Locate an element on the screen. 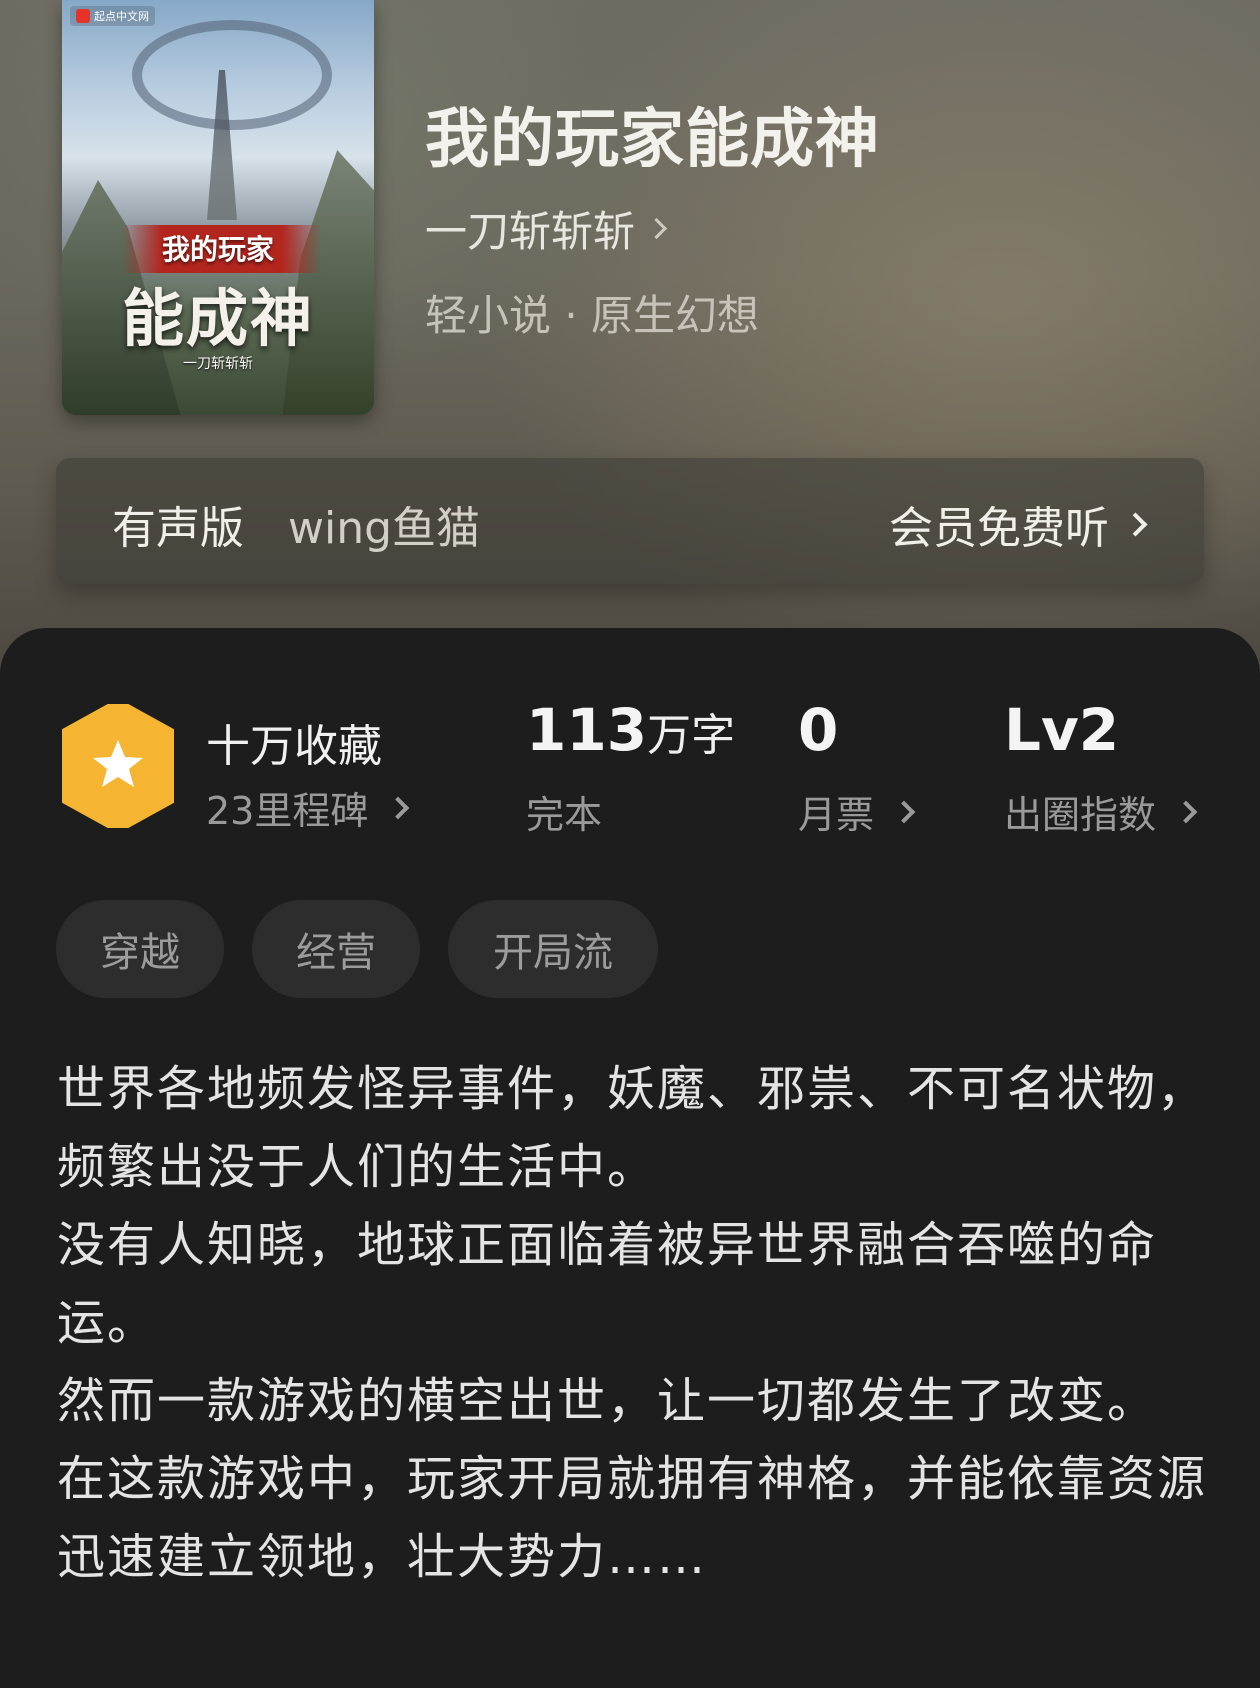 The image size is (1260, 1688). description-paragraph: 没有人知晓，地球正面临着被异世界融合吞噬的命运。 is located at coordinates (607, 1284).